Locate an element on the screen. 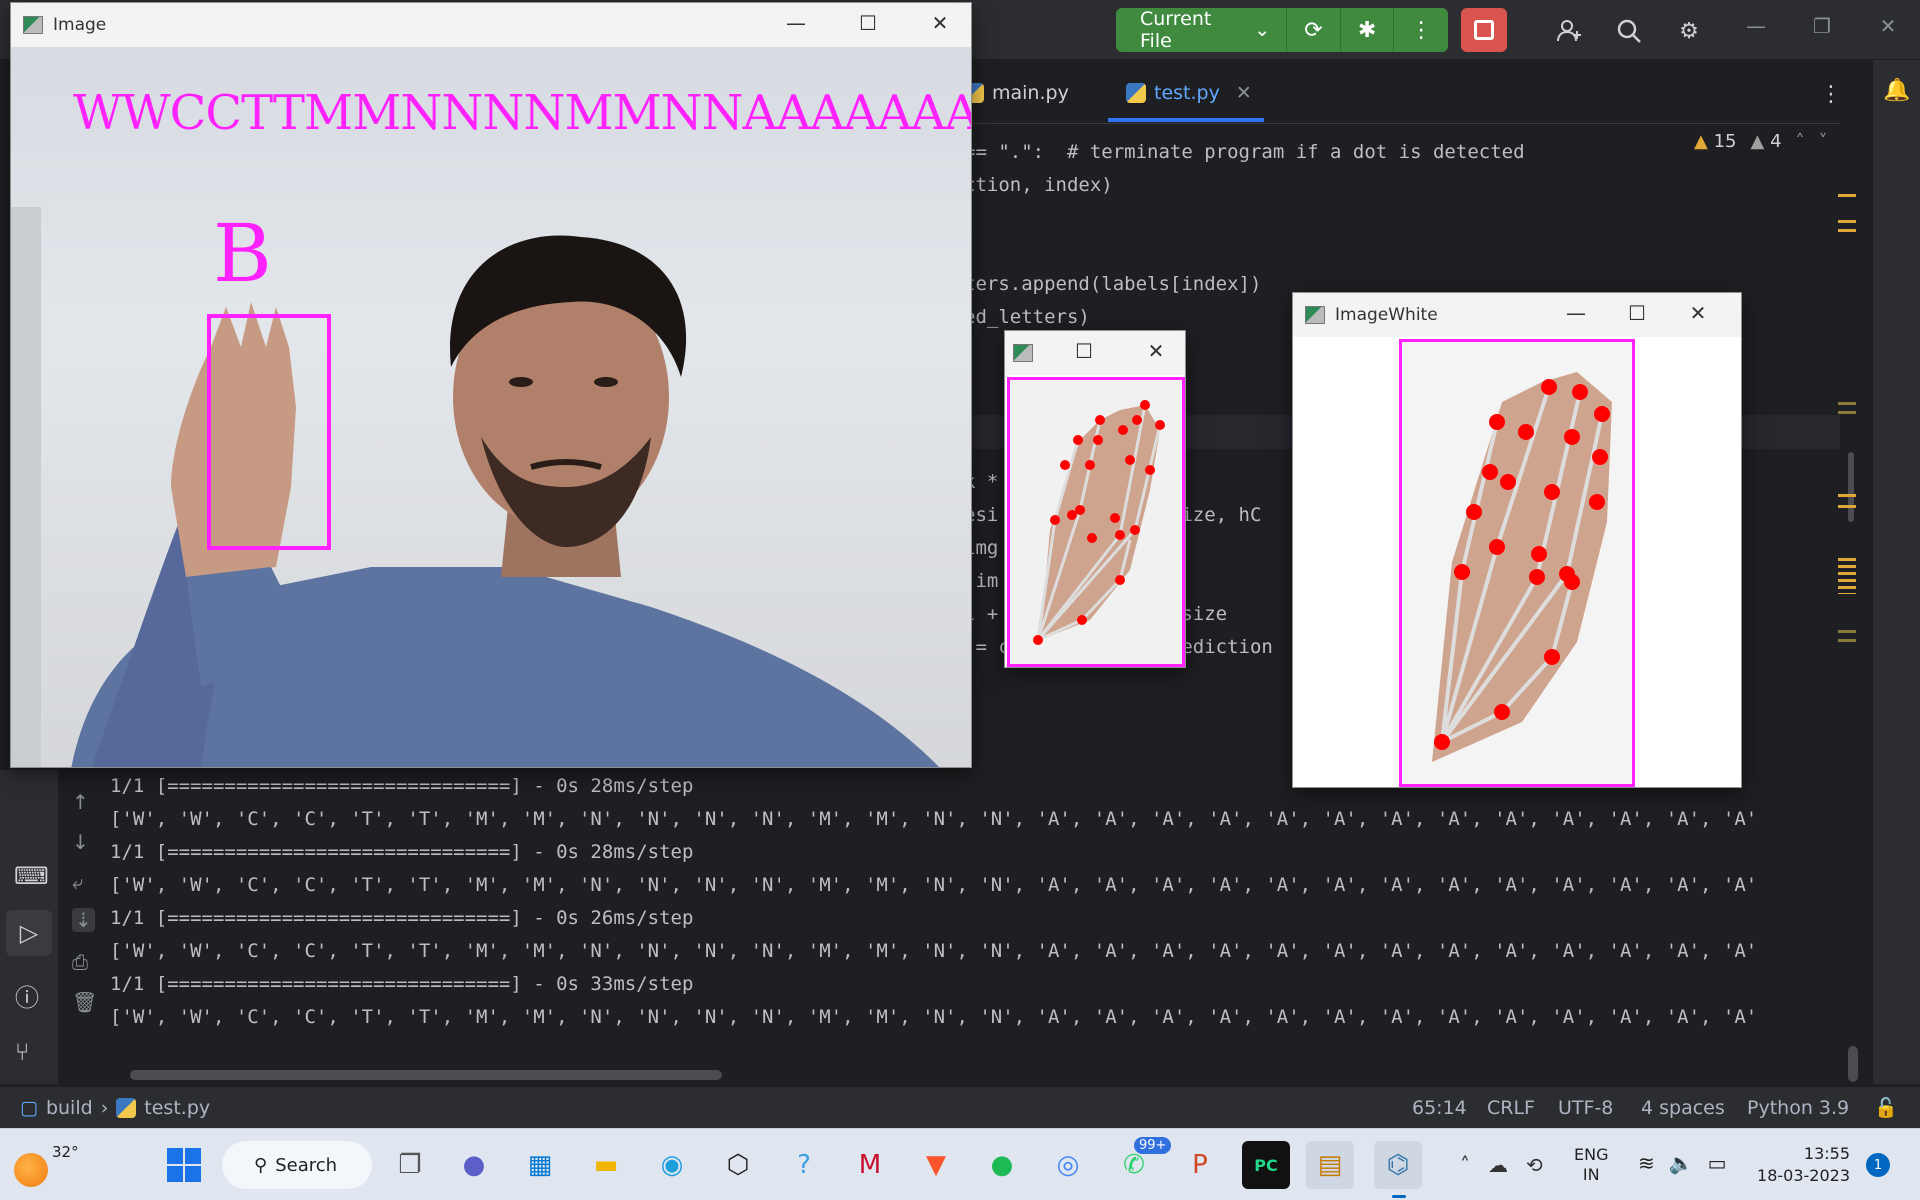  quick-settings: ≋ 🔈 ▭ is located at coordinates (1682, 1163).